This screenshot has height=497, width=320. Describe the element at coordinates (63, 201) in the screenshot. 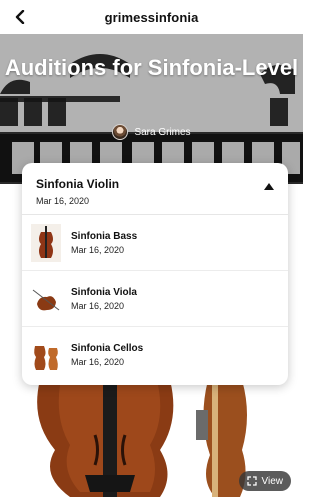

I see `selected-date: Mar 16, 2020` at that location.